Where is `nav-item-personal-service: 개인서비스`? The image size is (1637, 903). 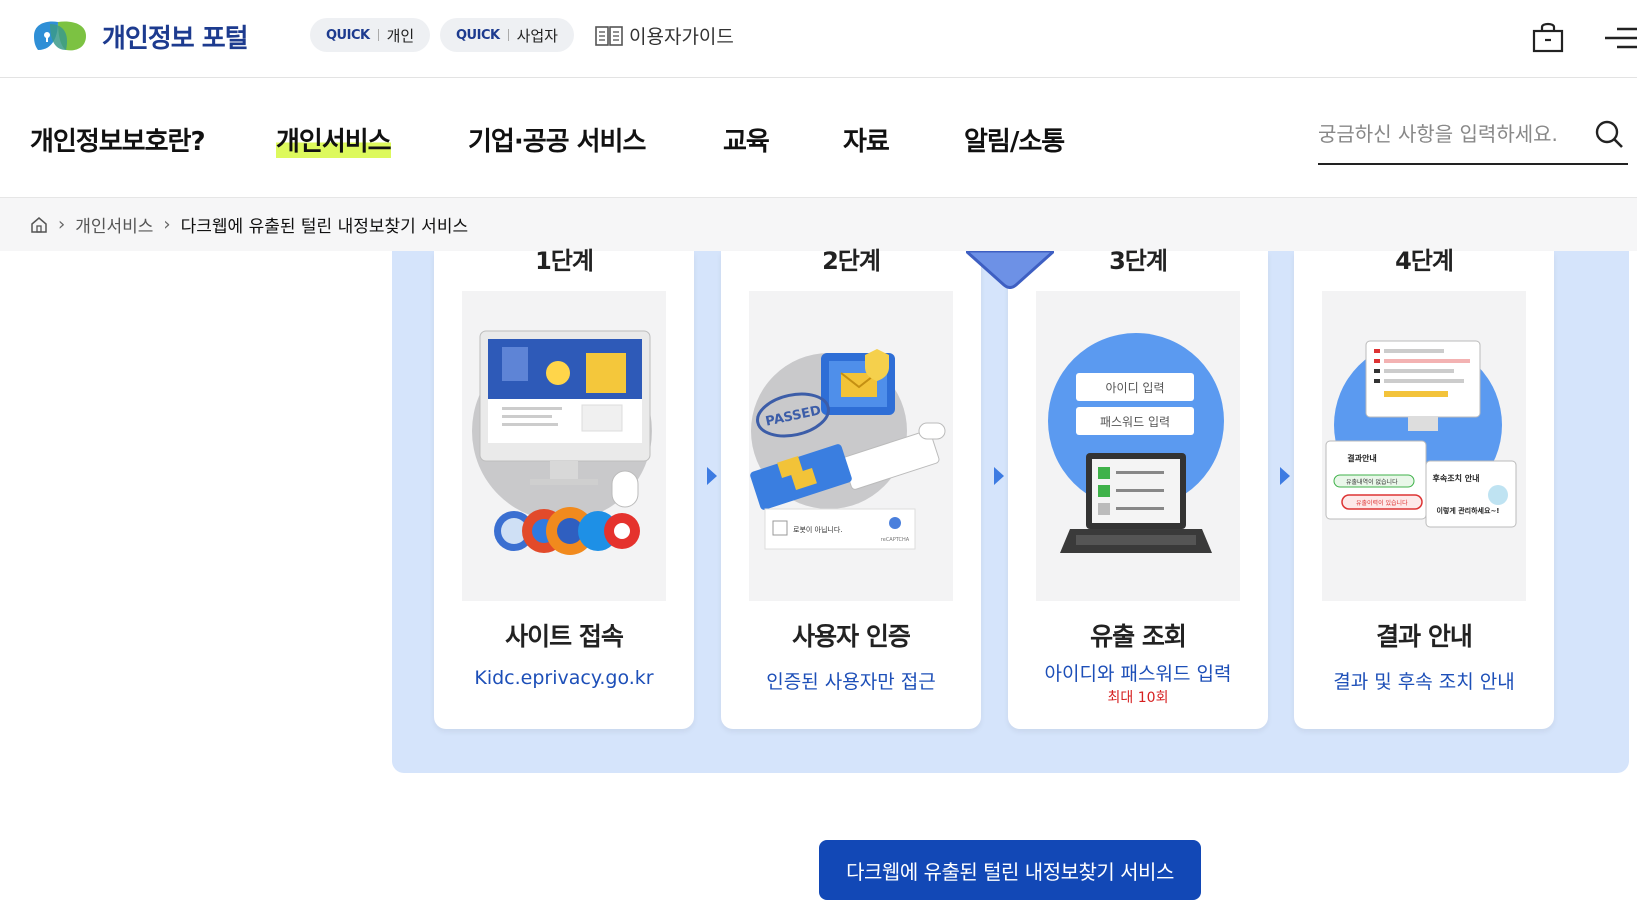 nav-item-personal-service: 개인서비스 is located at coordinates (334, 139).